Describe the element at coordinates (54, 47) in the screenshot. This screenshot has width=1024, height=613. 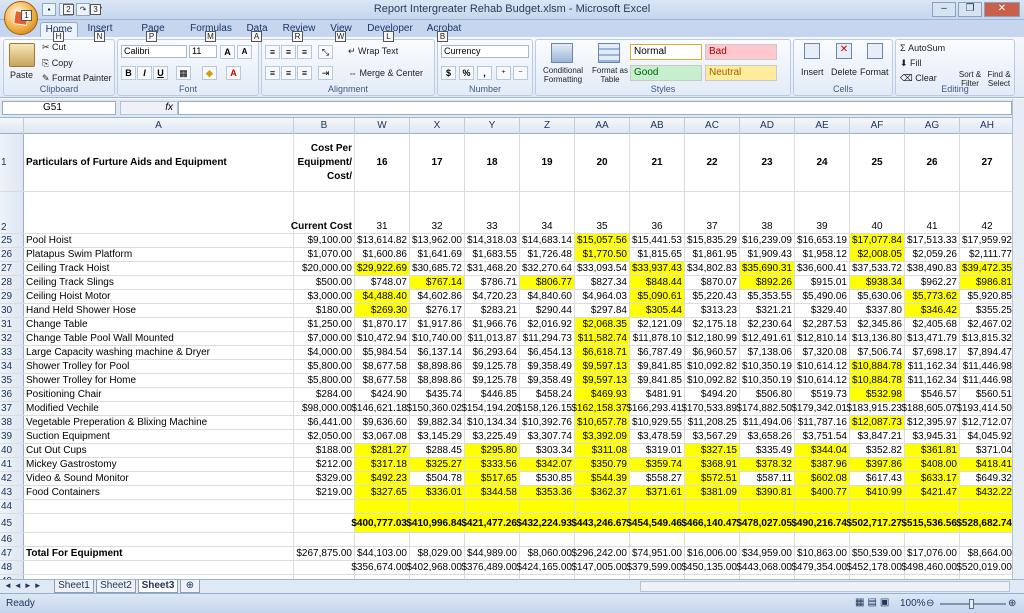
I see `cut-button: ✂ Cut` at that location.